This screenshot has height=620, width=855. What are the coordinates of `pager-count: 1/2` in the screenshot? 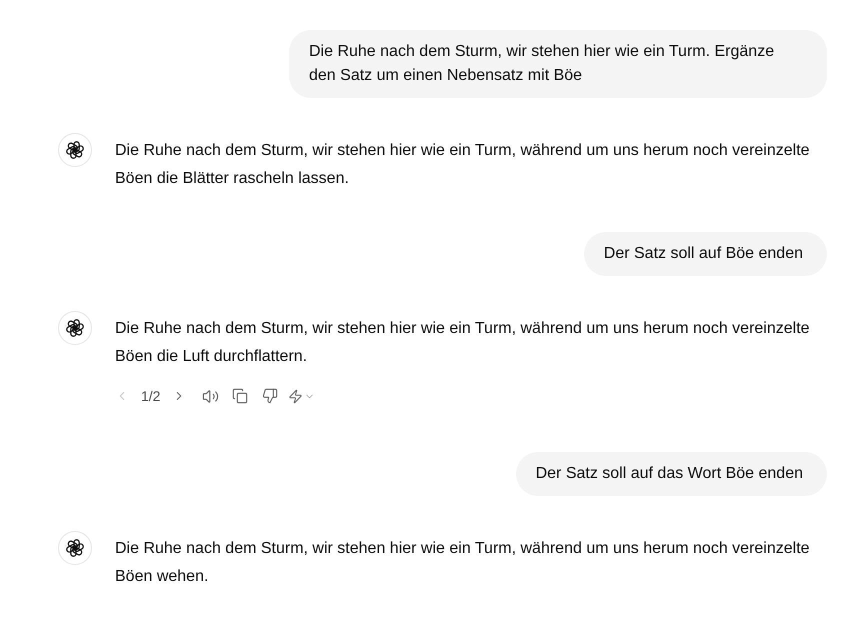 It's located at (150, 396).